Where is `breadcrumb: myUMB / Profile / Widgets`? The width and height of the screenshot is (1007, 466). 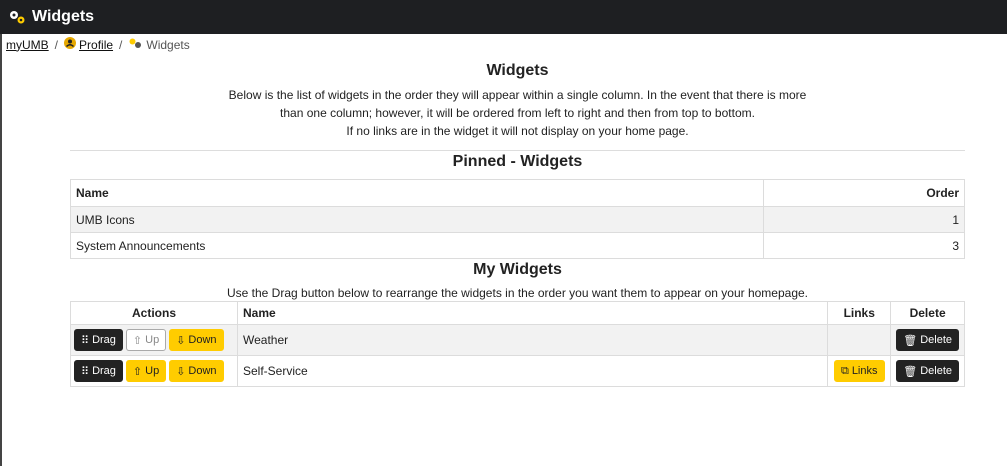
breadcrumb: myUMB / Profile / Widgets is located at coordinates (98, 44).